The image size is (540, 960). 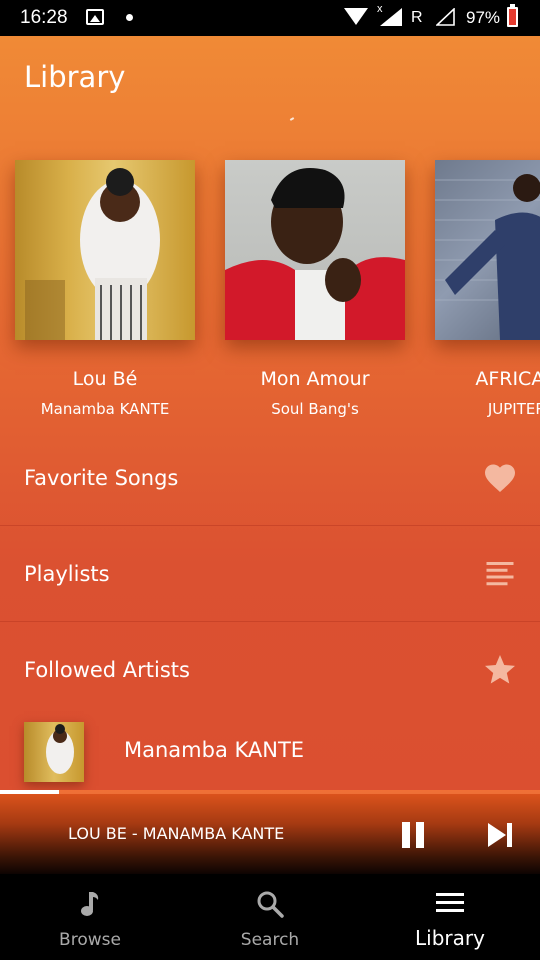 What do you see at coordinates (270, 18) in the screenshot?
I see `status-bar: 16:28 x R 97%` at bounding box center [270, 18].